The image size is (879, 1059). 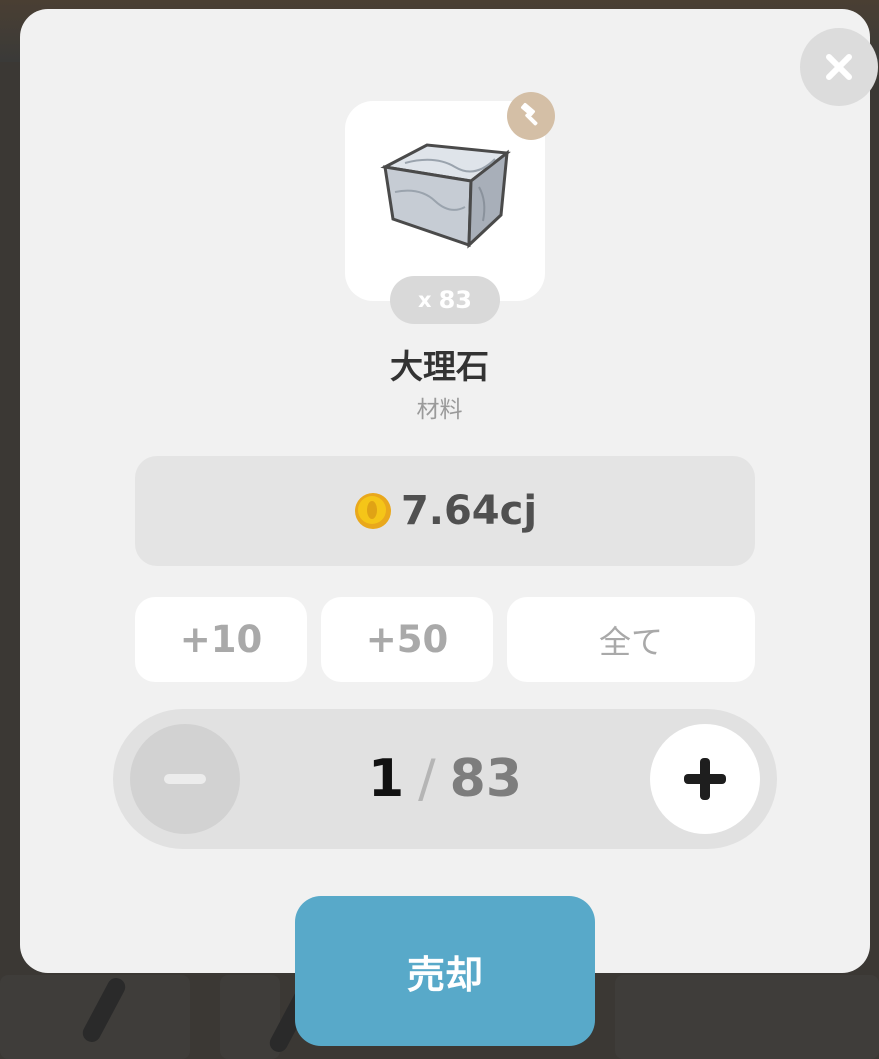 I want to click on increase-button, so click(x=705, y=779).